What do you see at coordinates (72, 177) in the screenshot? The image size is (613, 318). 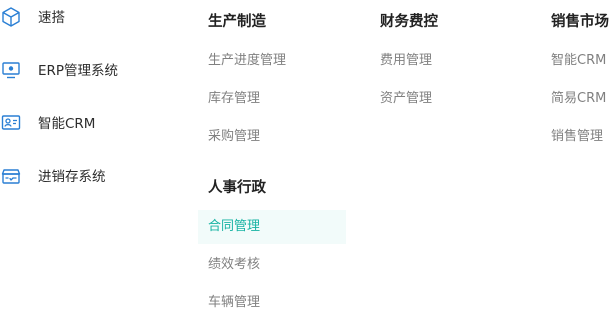 I see `sidebar-item-label: 进销存系统` at bounding box center [72, 177].